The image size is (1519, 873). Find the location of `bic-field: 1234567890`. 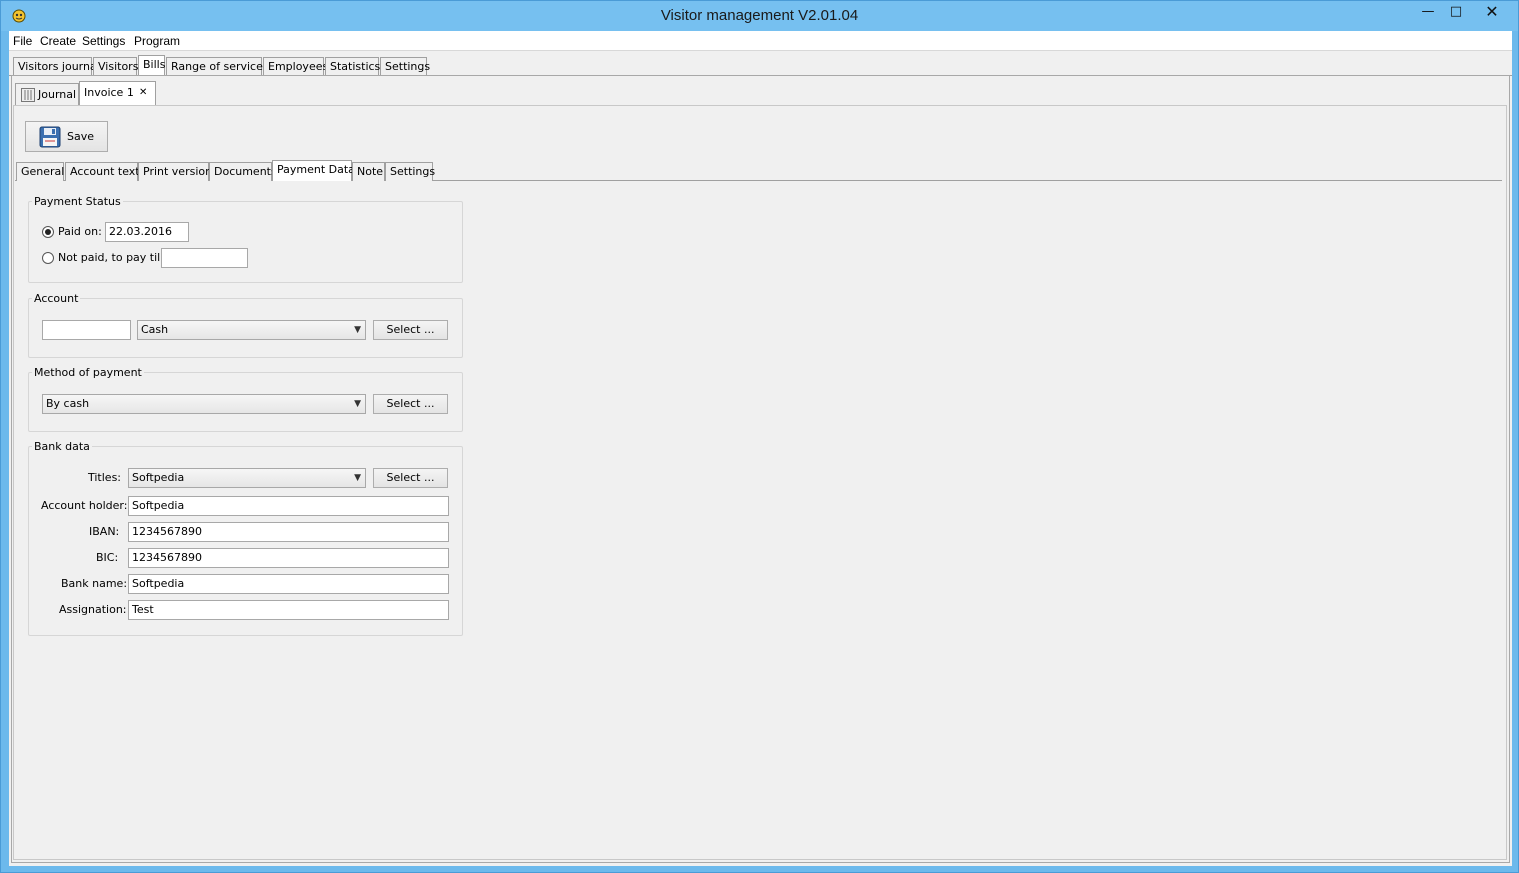

bic-field: 1234567890 is located at coordinates (288, 558).